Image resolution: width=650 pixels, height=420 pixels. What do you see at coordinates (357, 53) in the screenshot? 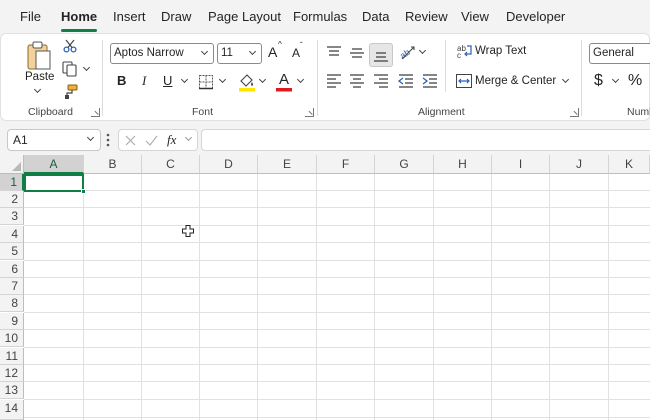
I see `middle-align-icon` at bounding box center [357, 53].